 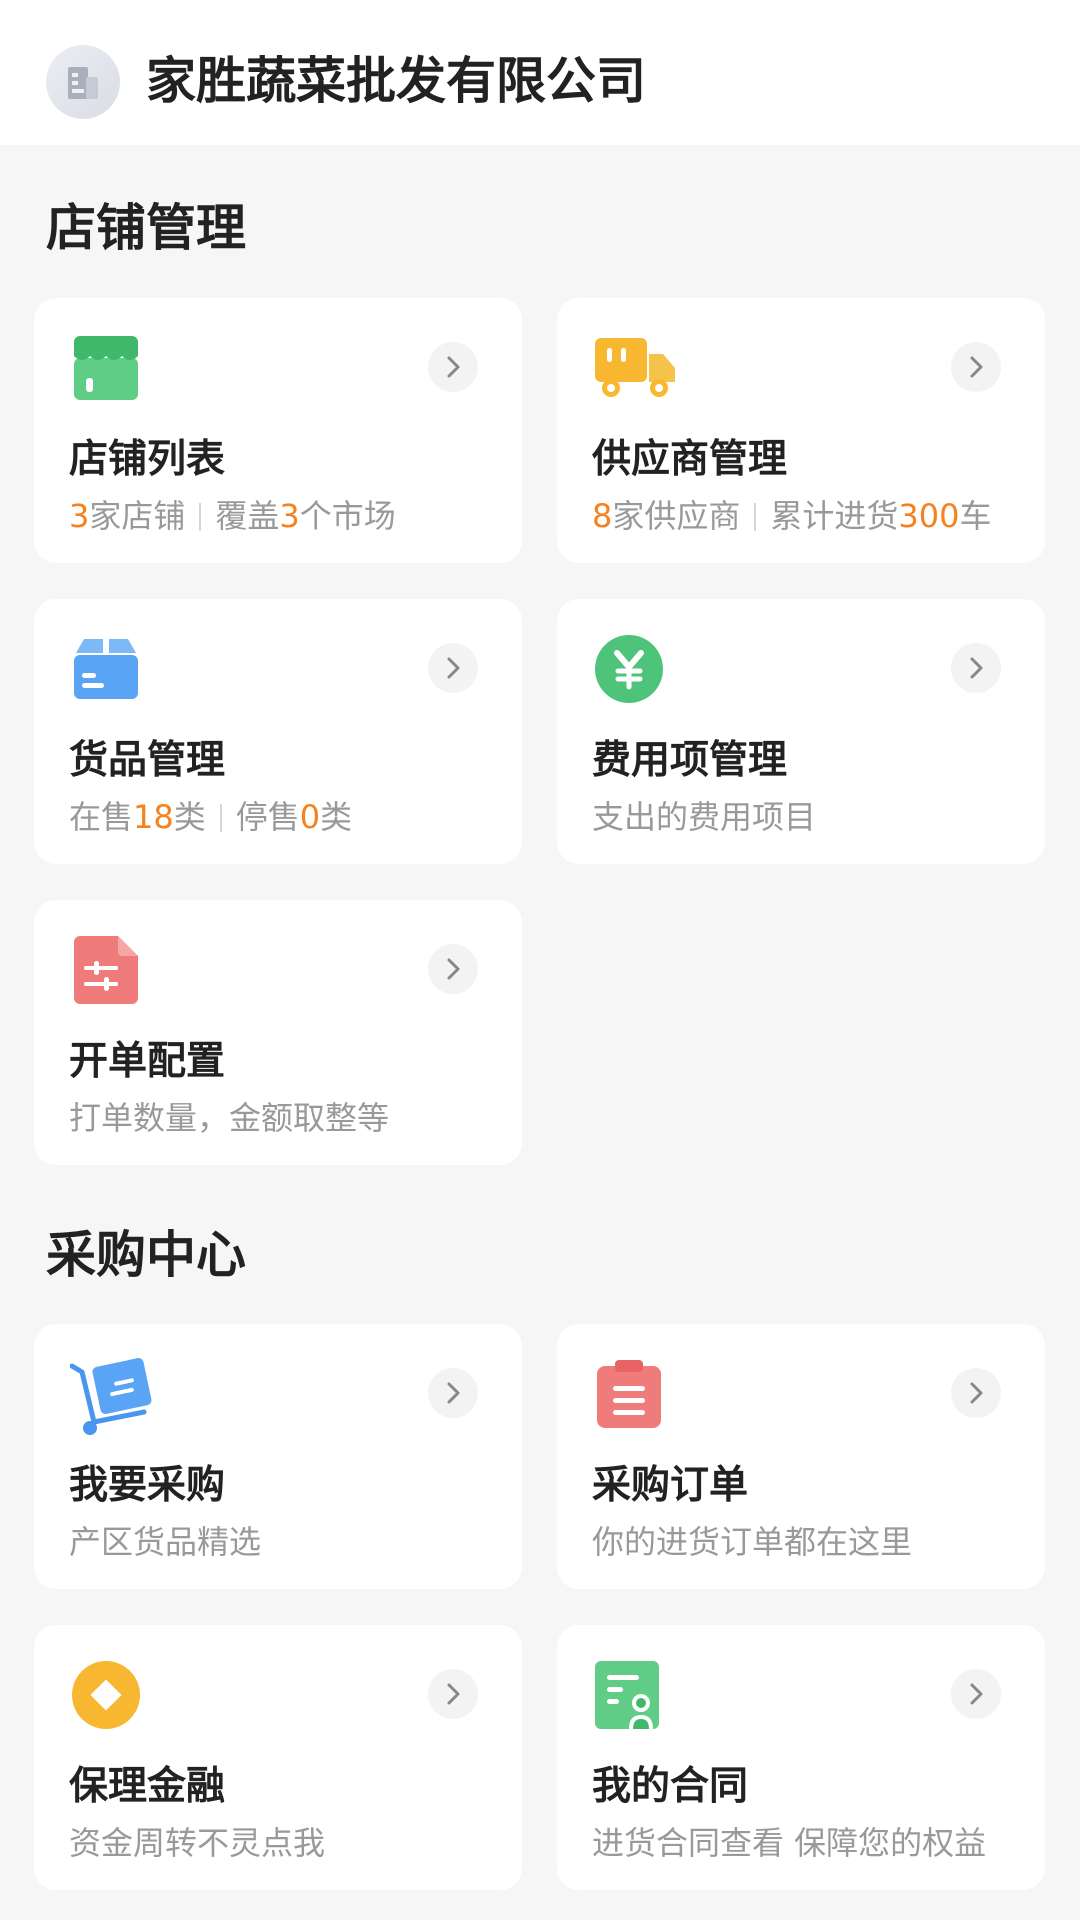 I want to click on contract-icon, so click(x=629, y=1695).